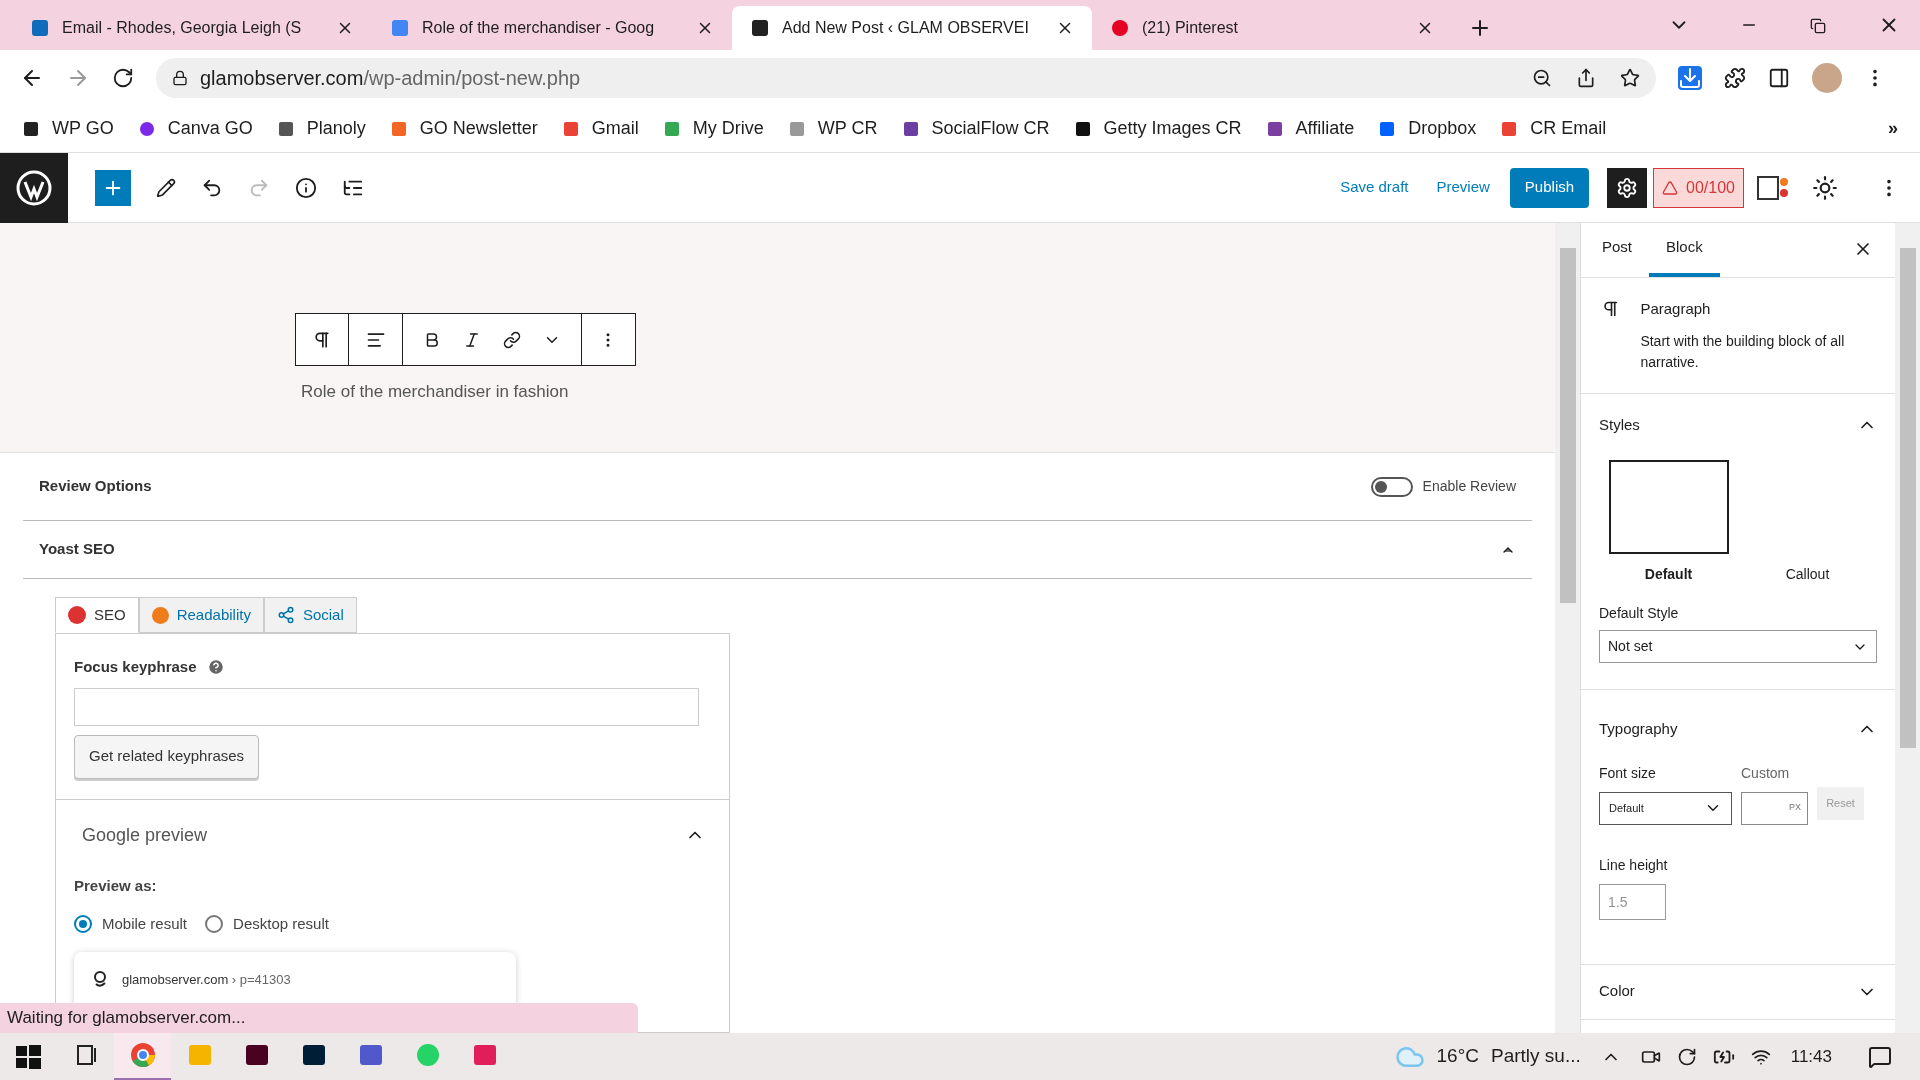 The image size is (1920, 1080). What do you see at coordinates (539, 28) in the screenshot?
I see `tab-title: Role of the merchandiser - Goog` at bounding box center [539, 28].